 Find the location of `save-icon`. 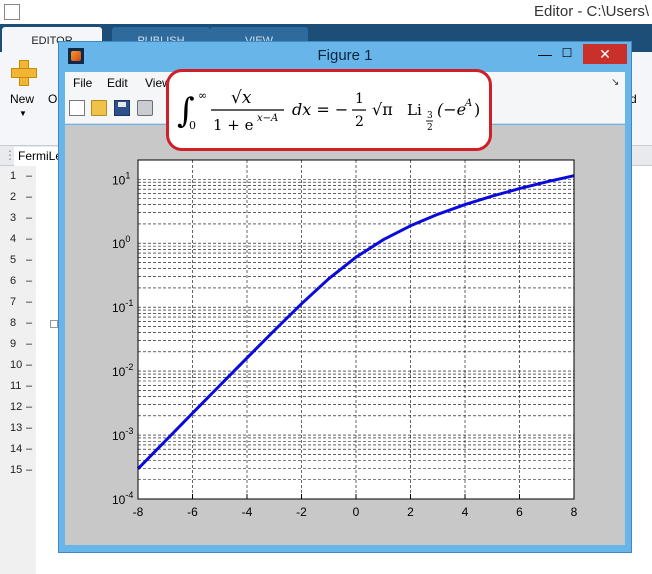

save-icon is located at coordinates (122, 108).